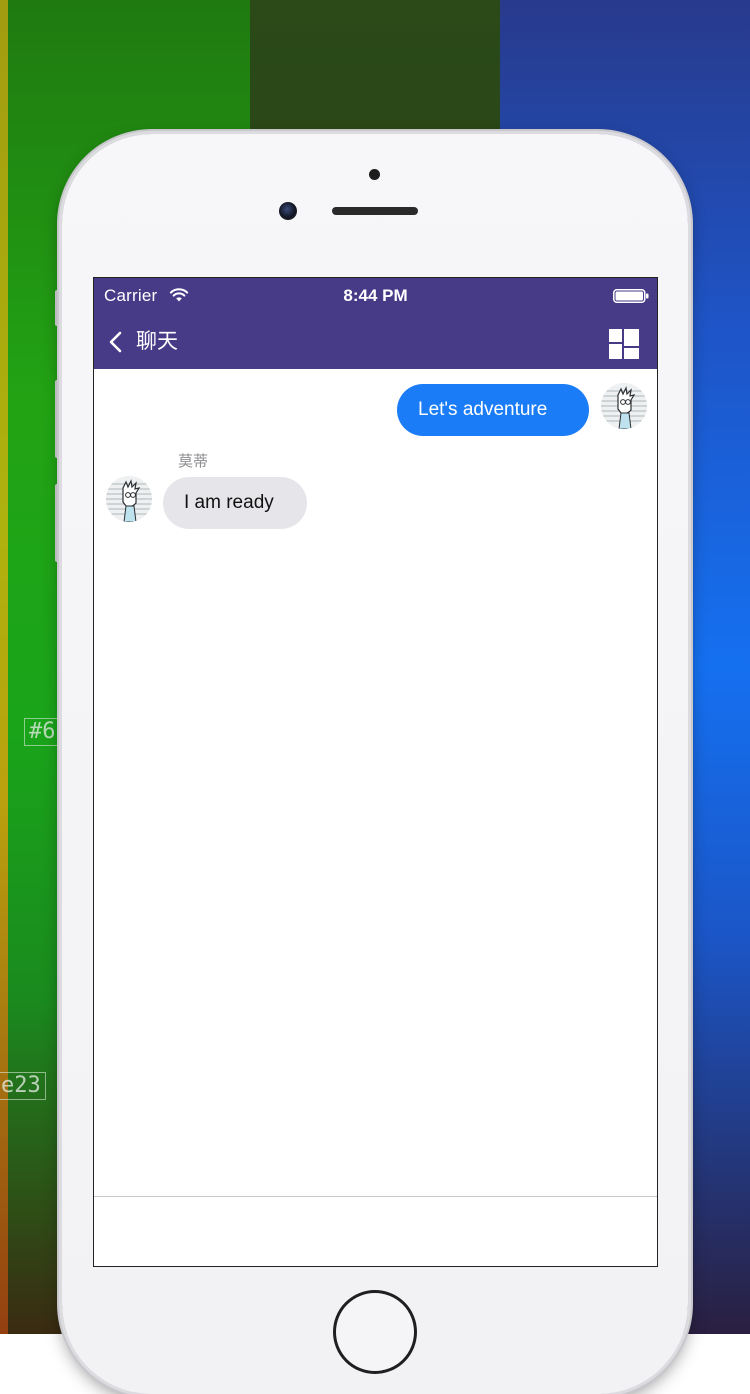  I want to click on power-button, so click(690, 420).